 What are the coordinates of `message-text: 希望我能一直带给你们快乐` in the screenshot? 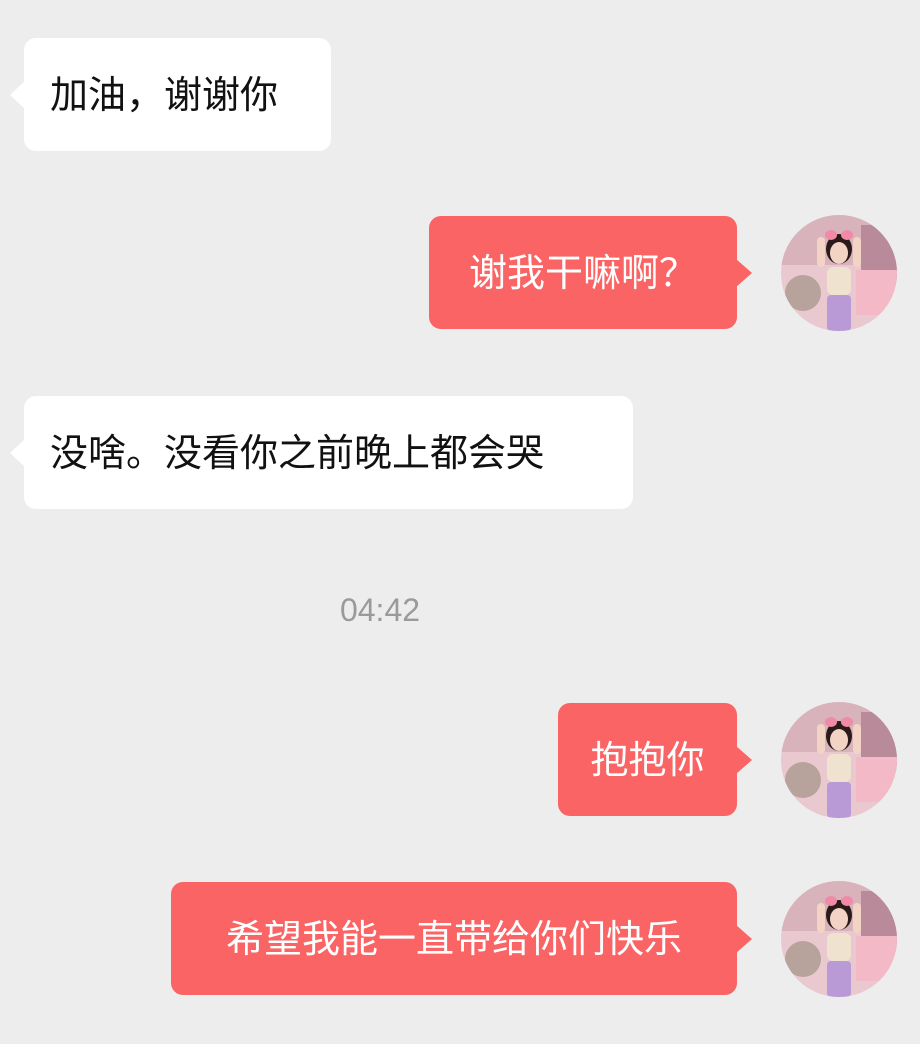 It's located at (453, 938).